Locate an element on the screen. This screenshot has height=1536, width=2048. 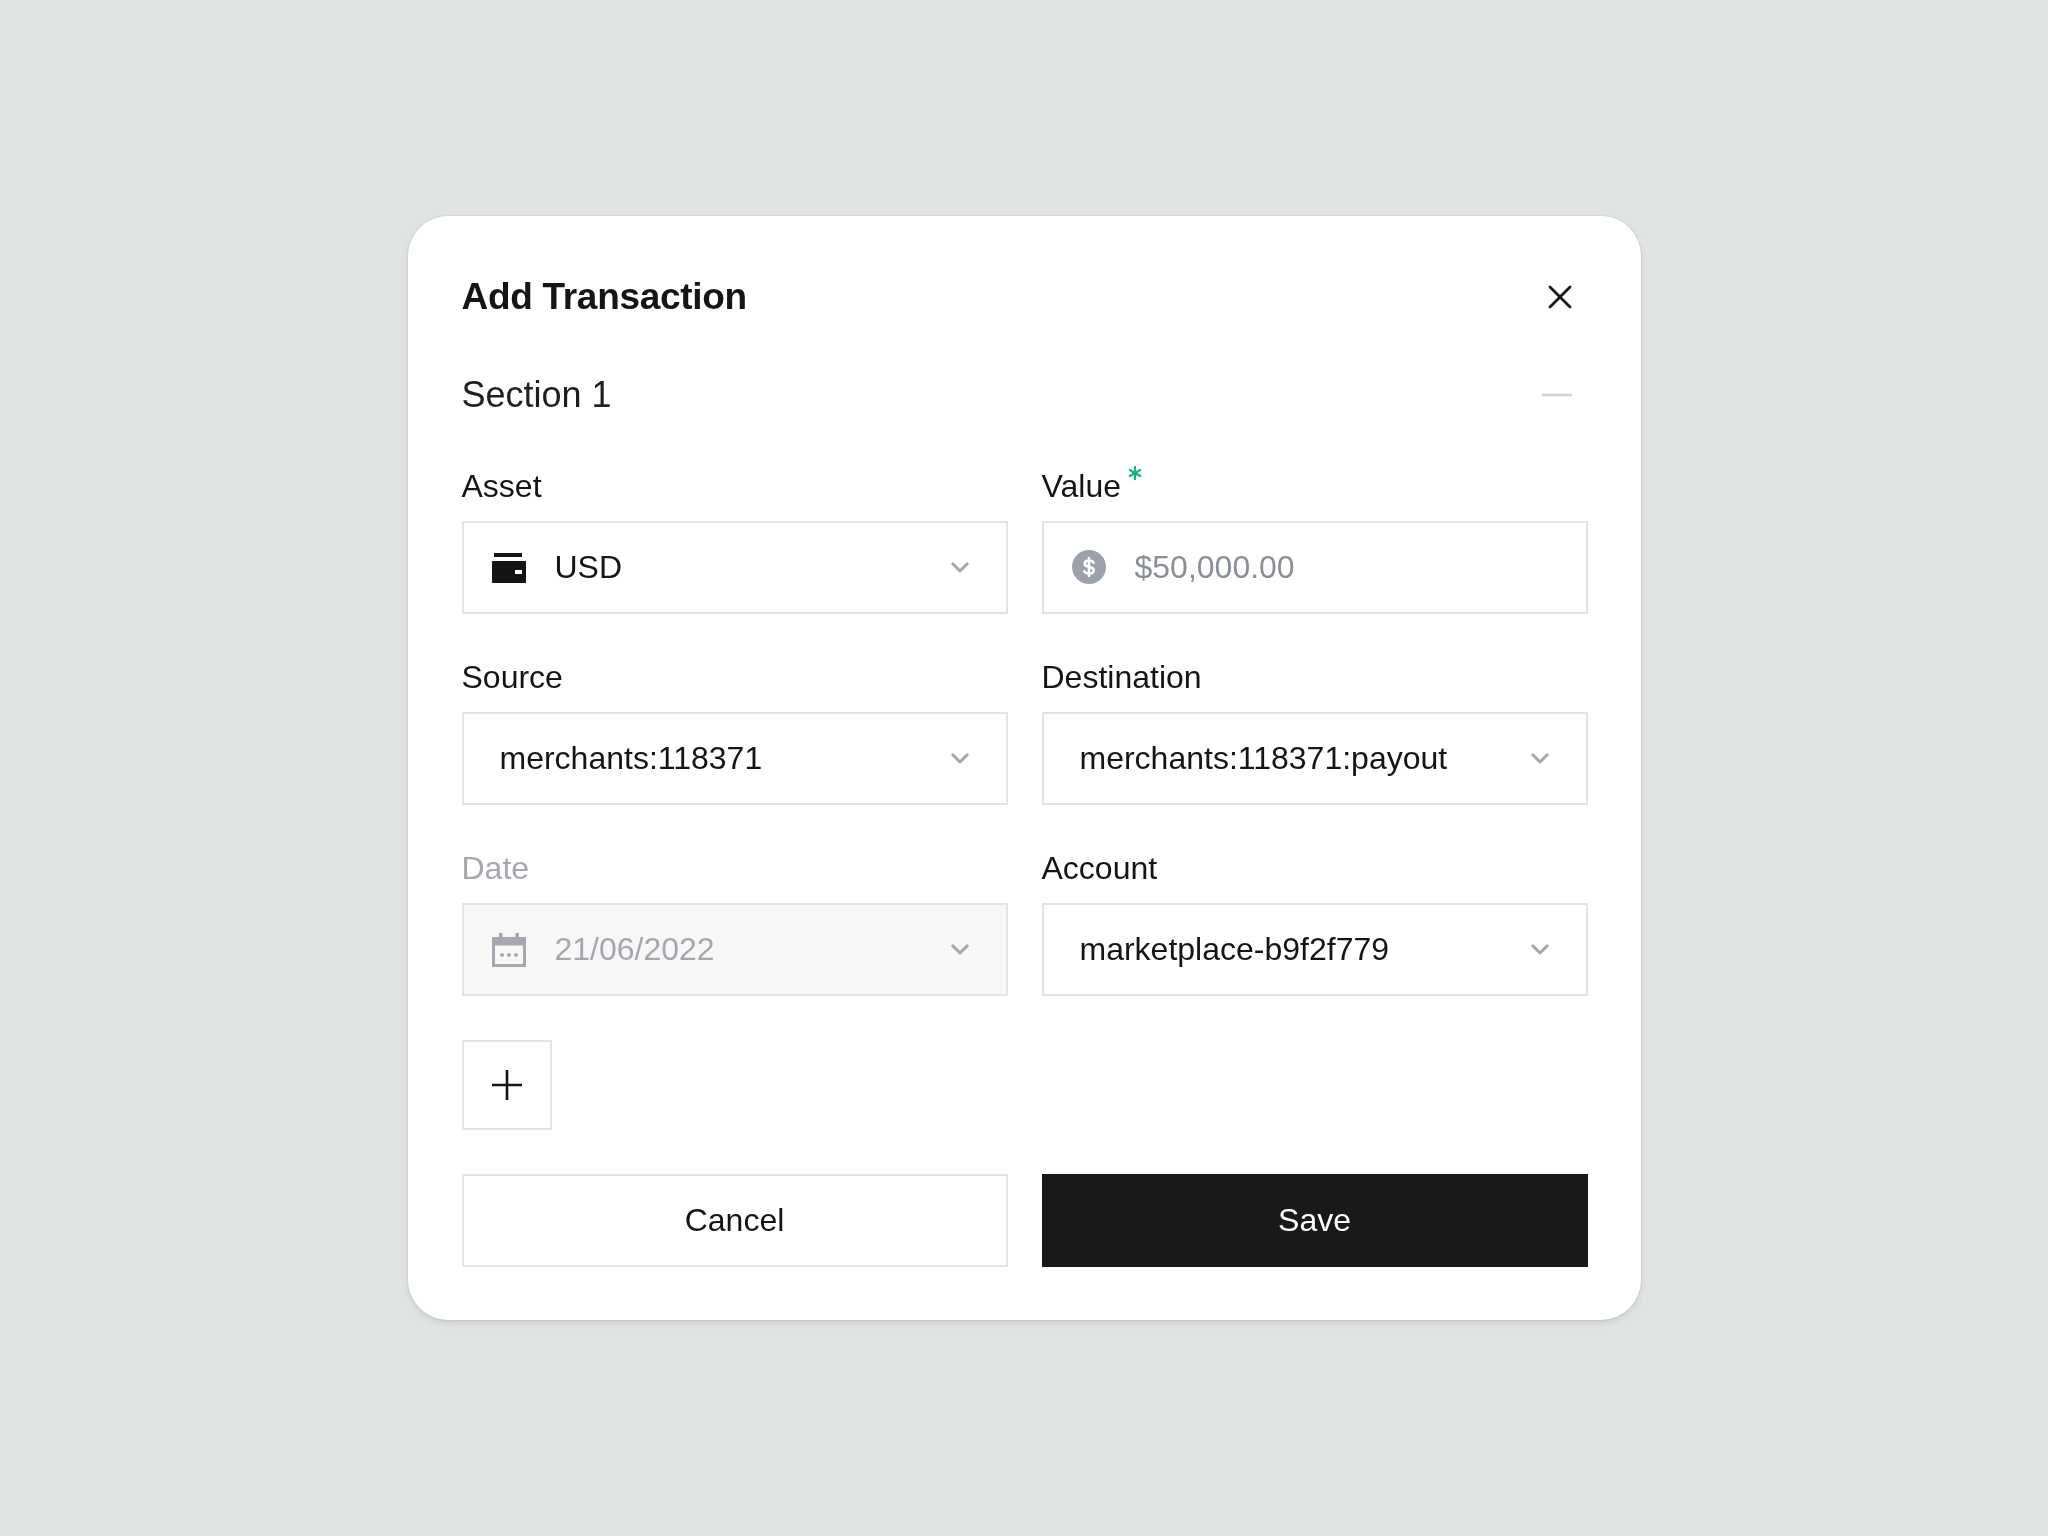
close-icon is located at coordinates (1559, 297).